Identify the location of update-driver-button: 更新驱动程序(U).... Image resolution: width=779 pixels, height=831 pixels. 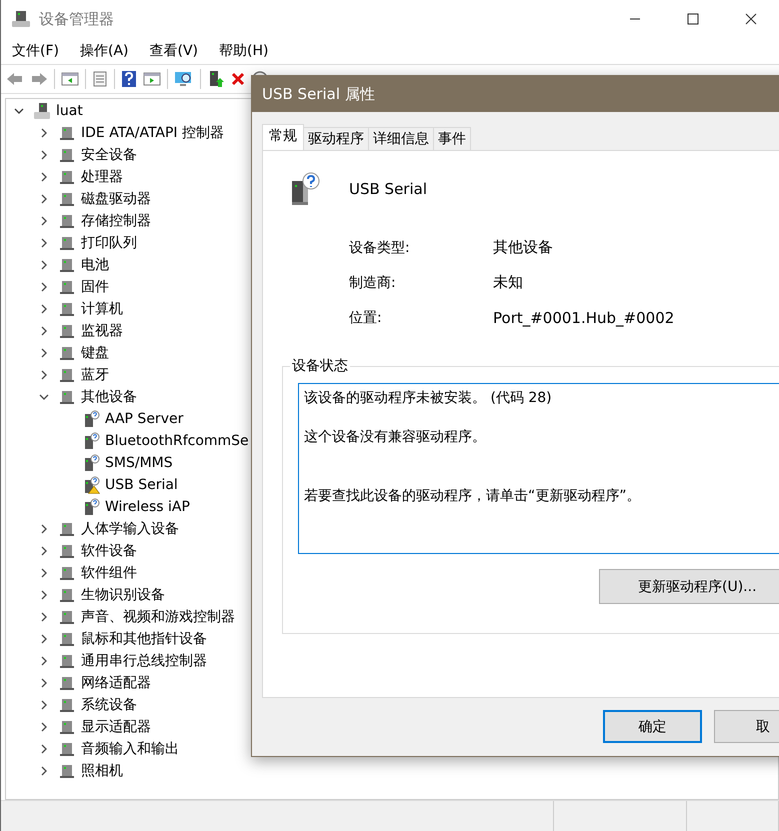
(689, 586).